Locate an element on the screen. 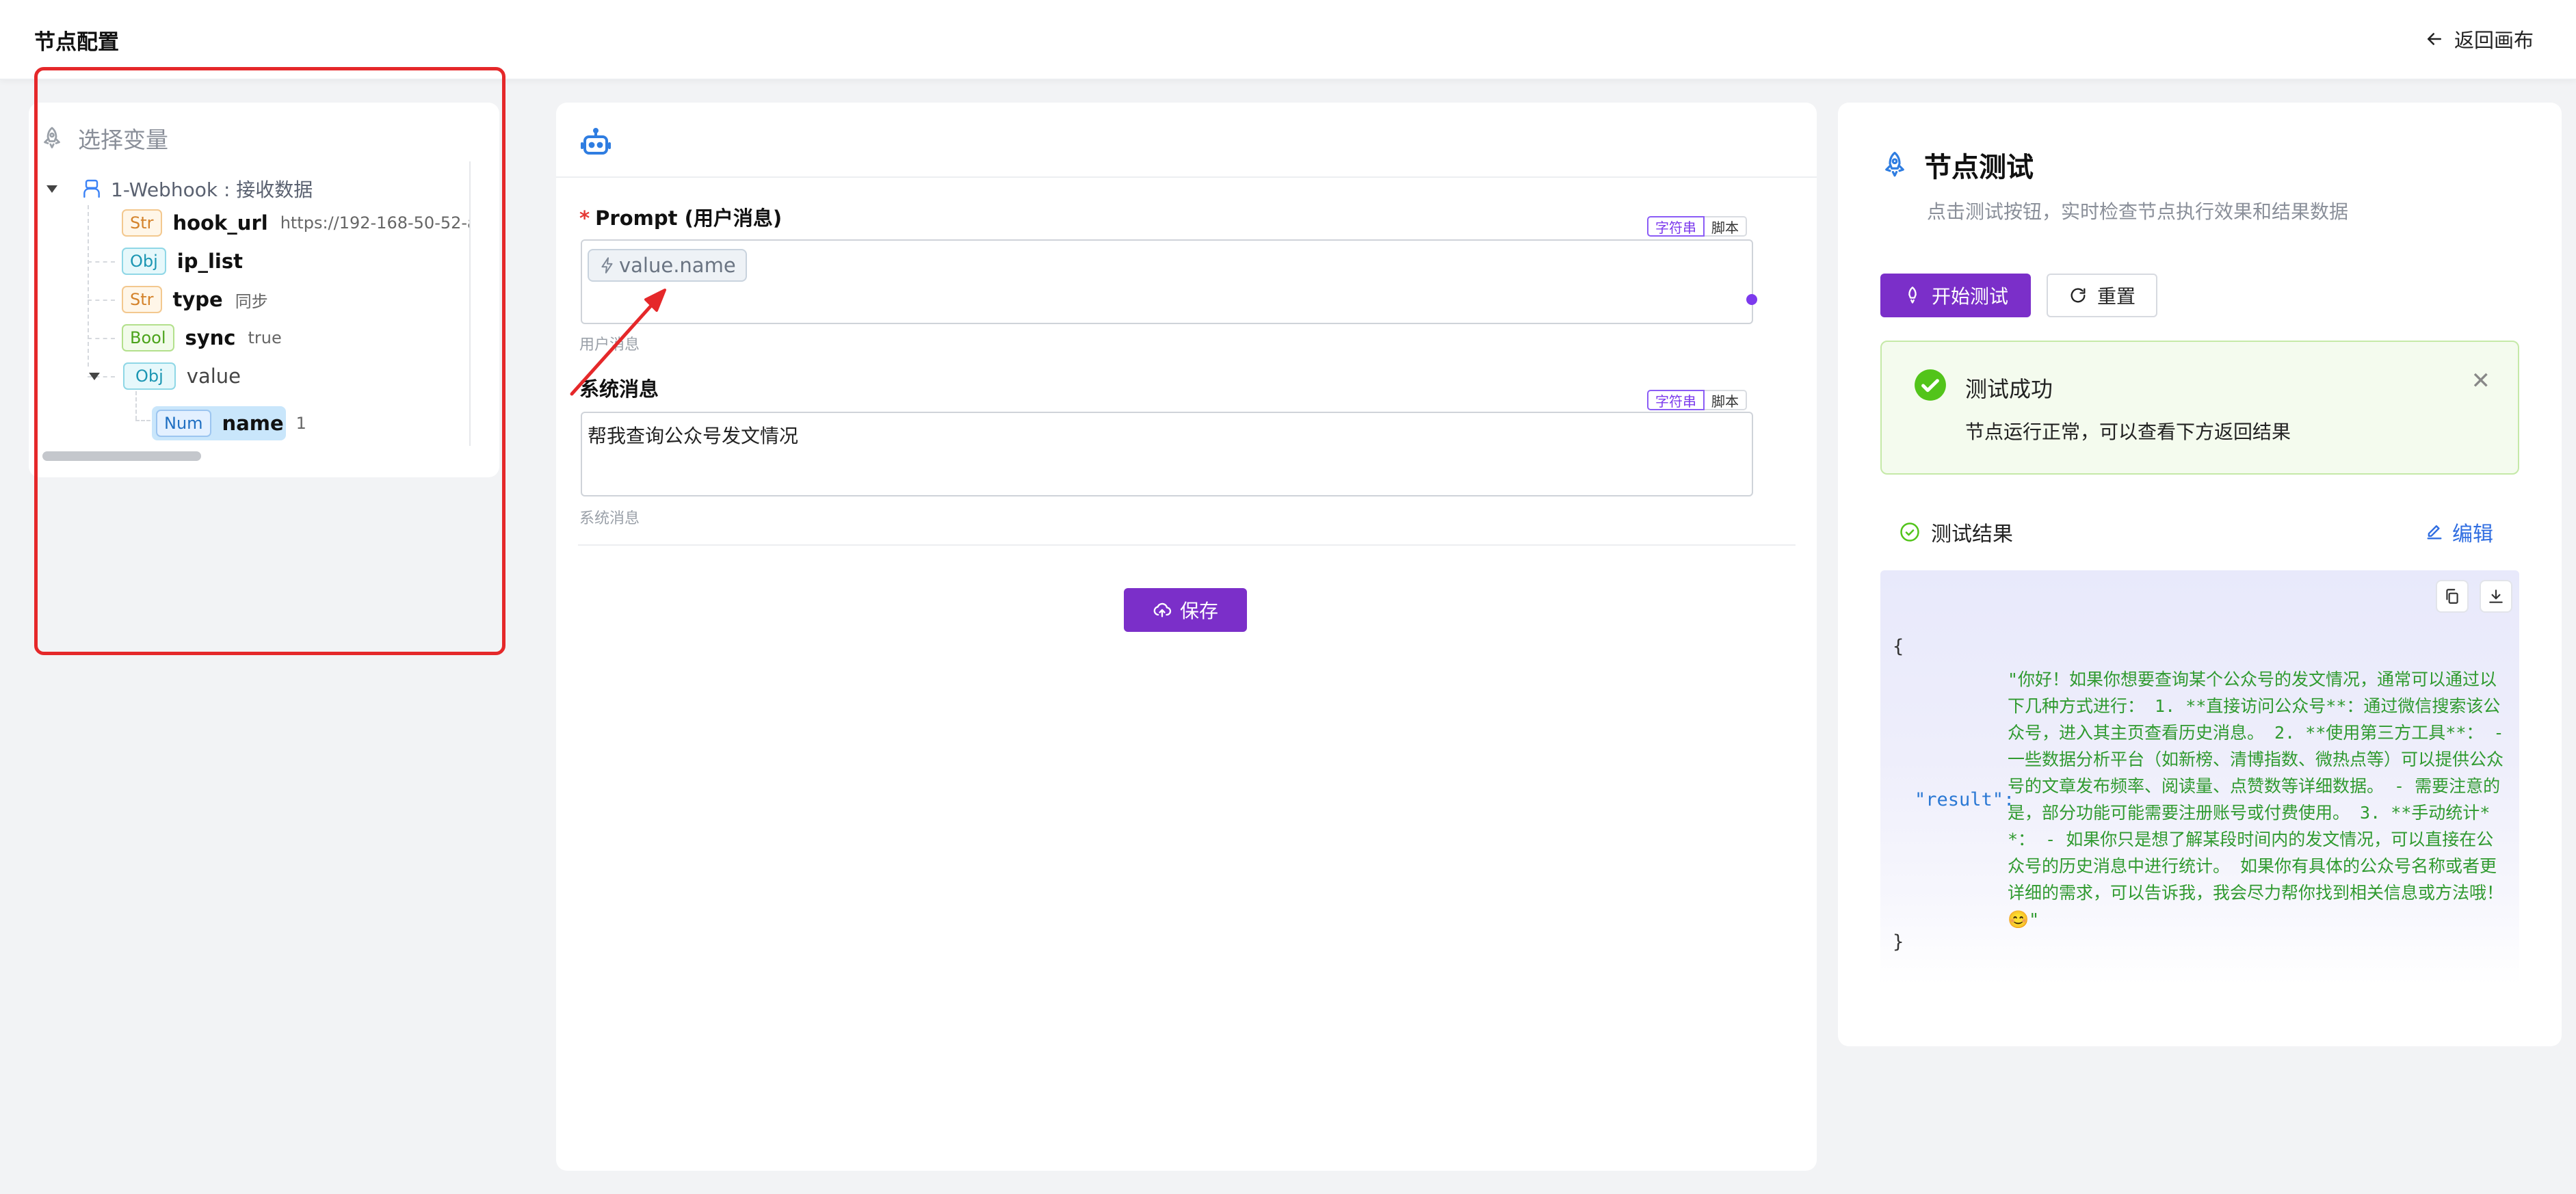 This screenshot has height=1194, width=2576. arrow-left-icon is located at coordinates (2434, 39).